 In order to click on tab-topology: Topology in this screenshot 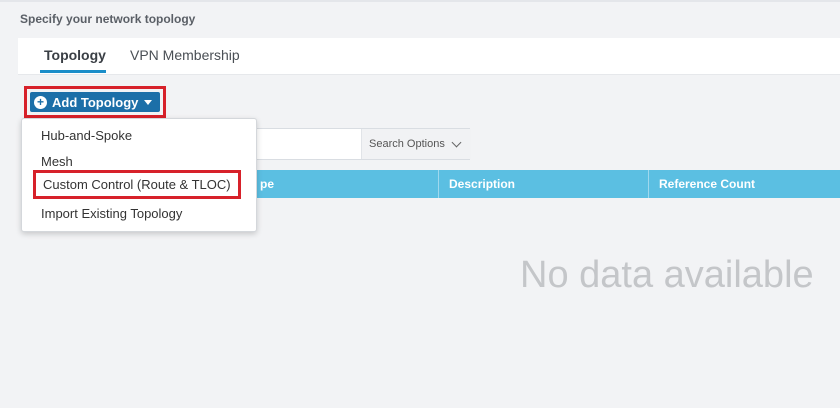, I will do `click(75, 55)`.